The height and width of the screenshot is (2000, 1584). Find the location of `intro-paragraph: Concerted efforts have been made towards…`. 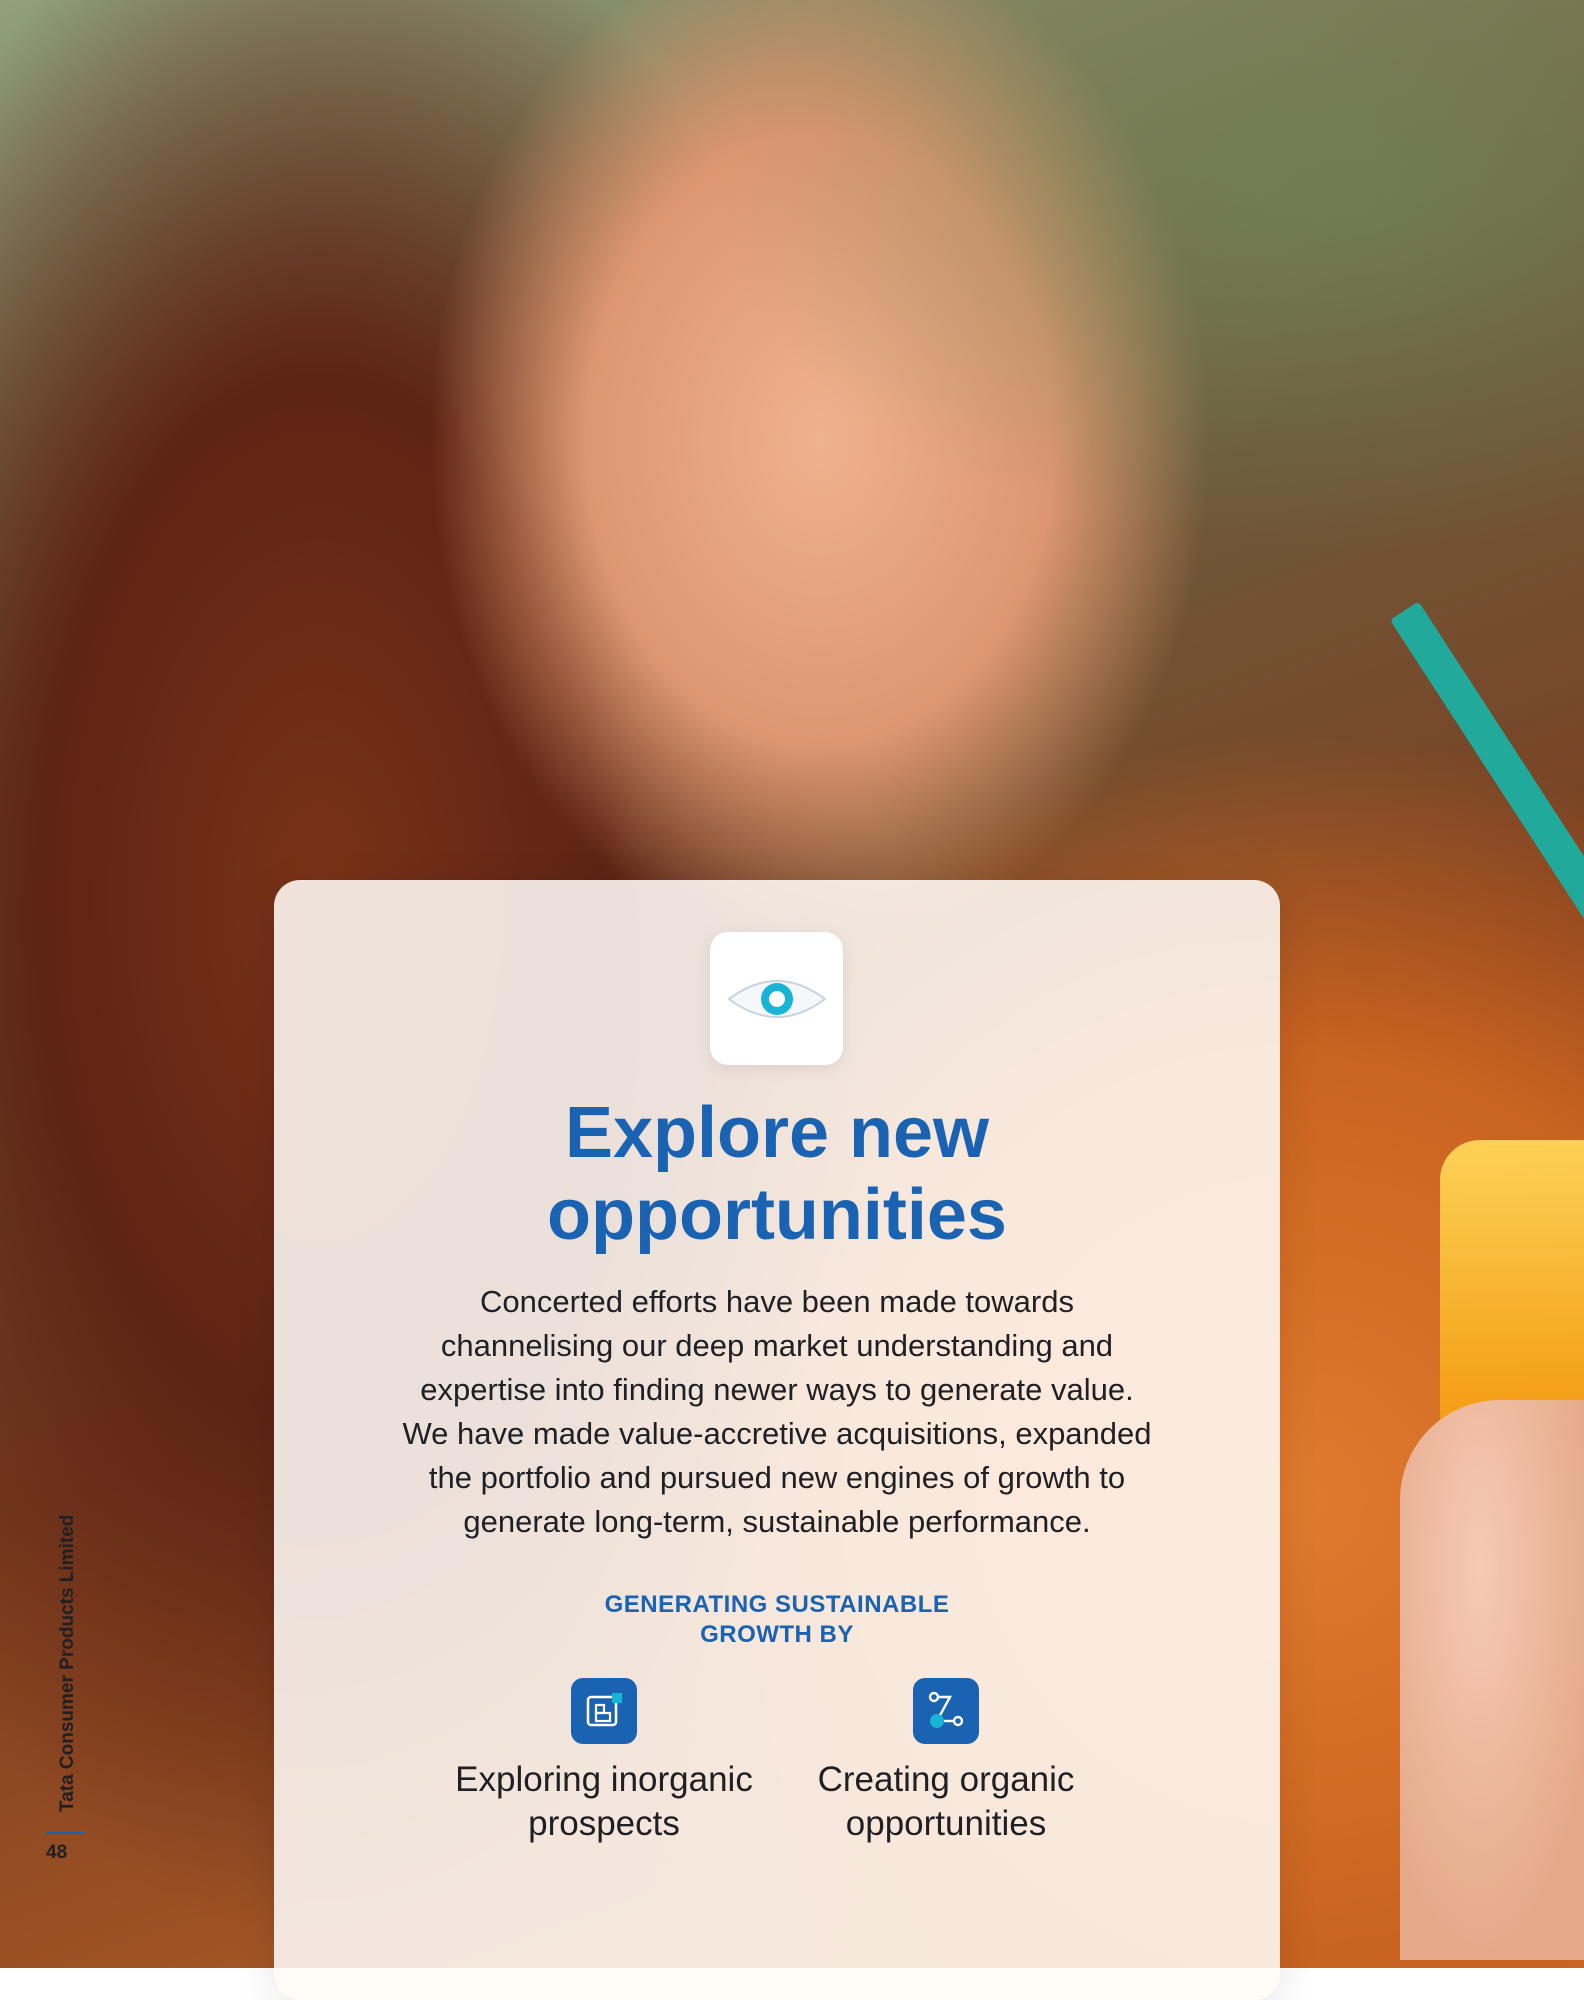

intro-paragraph: Concerted efforts have been made towards… is located at coordinates (777, 1412).